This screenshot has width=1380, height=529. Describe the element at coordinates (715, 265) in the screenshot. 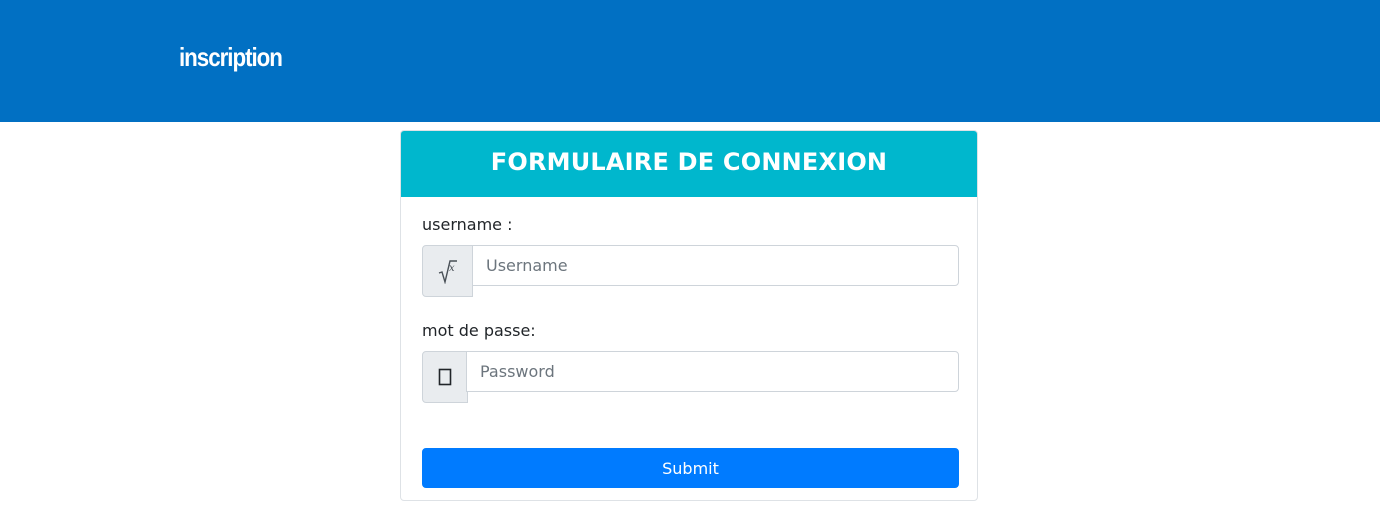

I see `username-input` at that location.